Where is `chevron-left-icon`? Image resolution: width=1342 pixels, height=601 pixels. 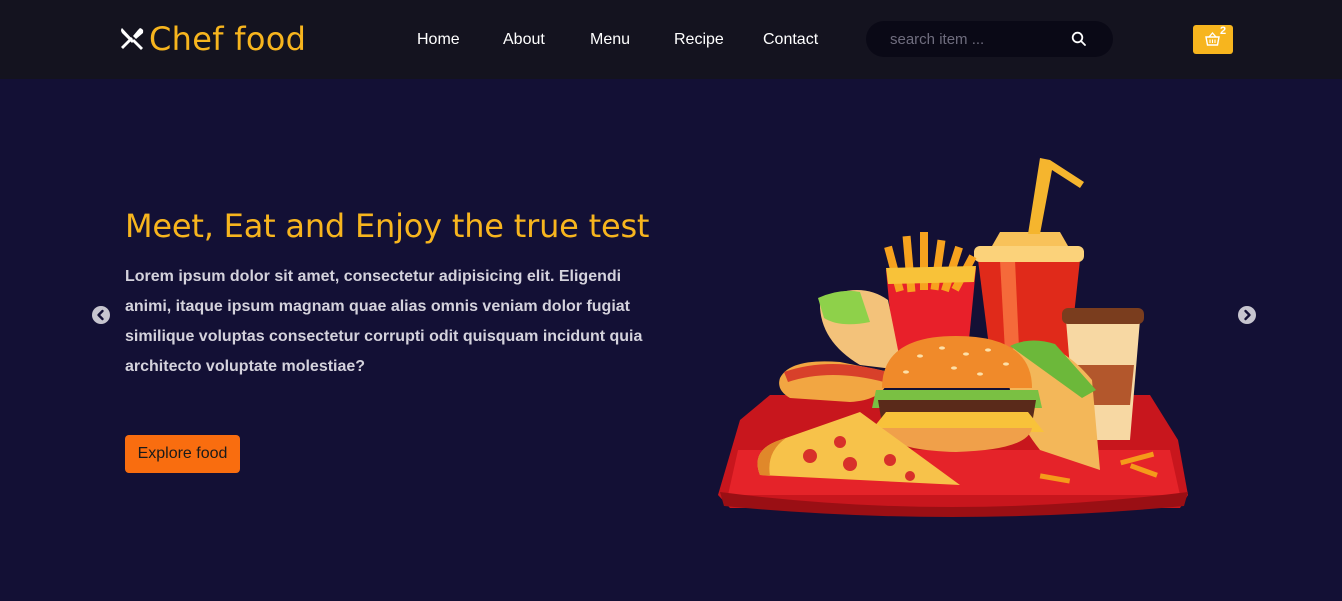
chevron-left-icon is located at coordinates (100, 315).